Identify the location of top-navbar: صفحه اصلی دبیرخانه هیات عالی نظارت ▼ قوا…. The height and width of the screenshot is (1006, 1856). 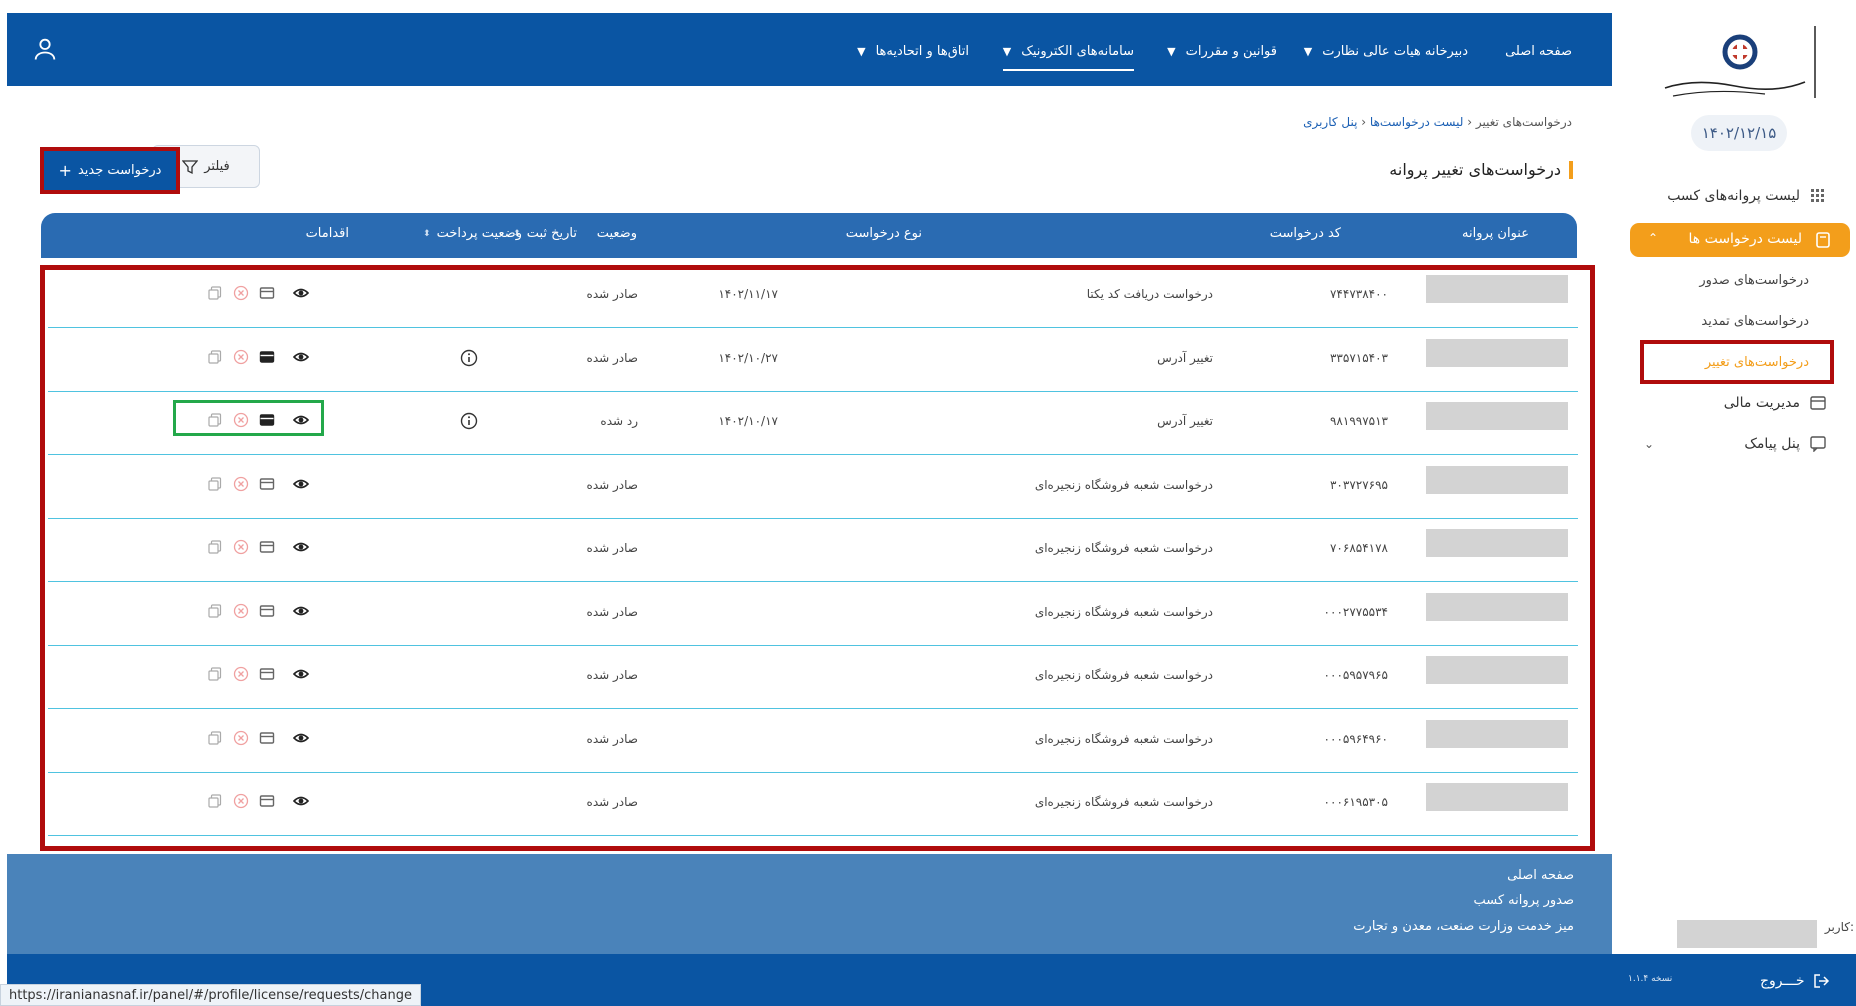
(809, 49).